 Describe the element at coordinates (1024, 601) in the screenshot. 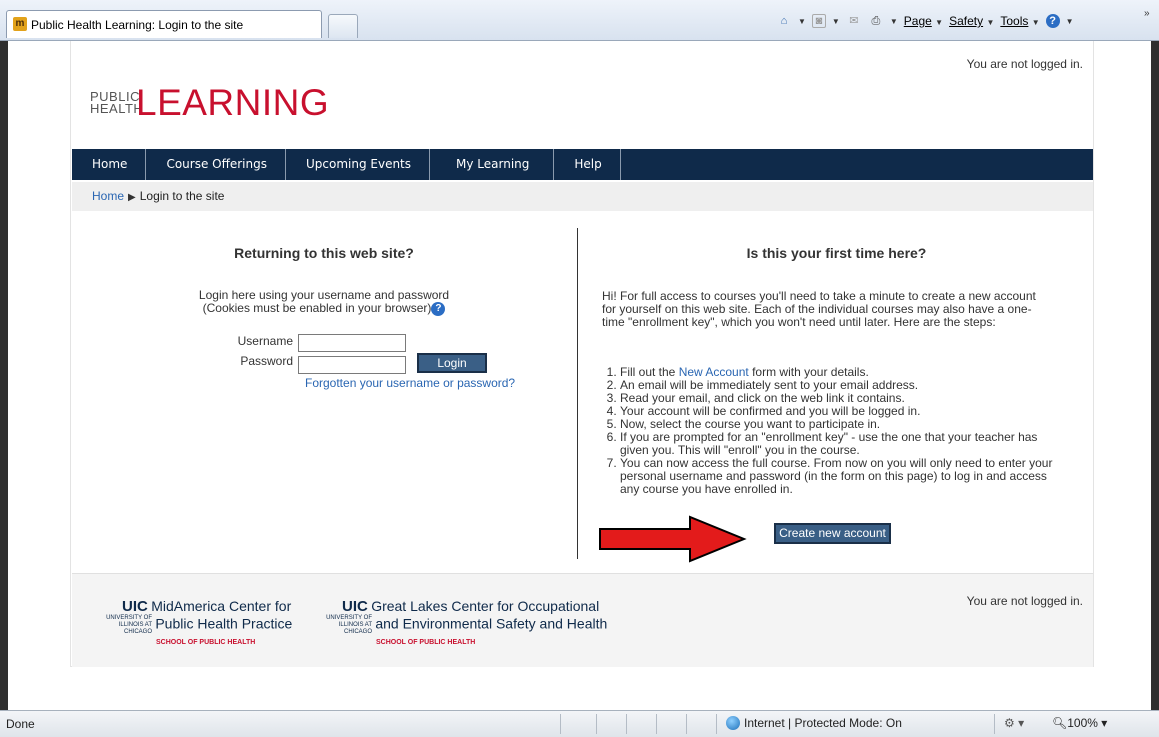

I see `footer-login-status: You are not logged in.` at that location.